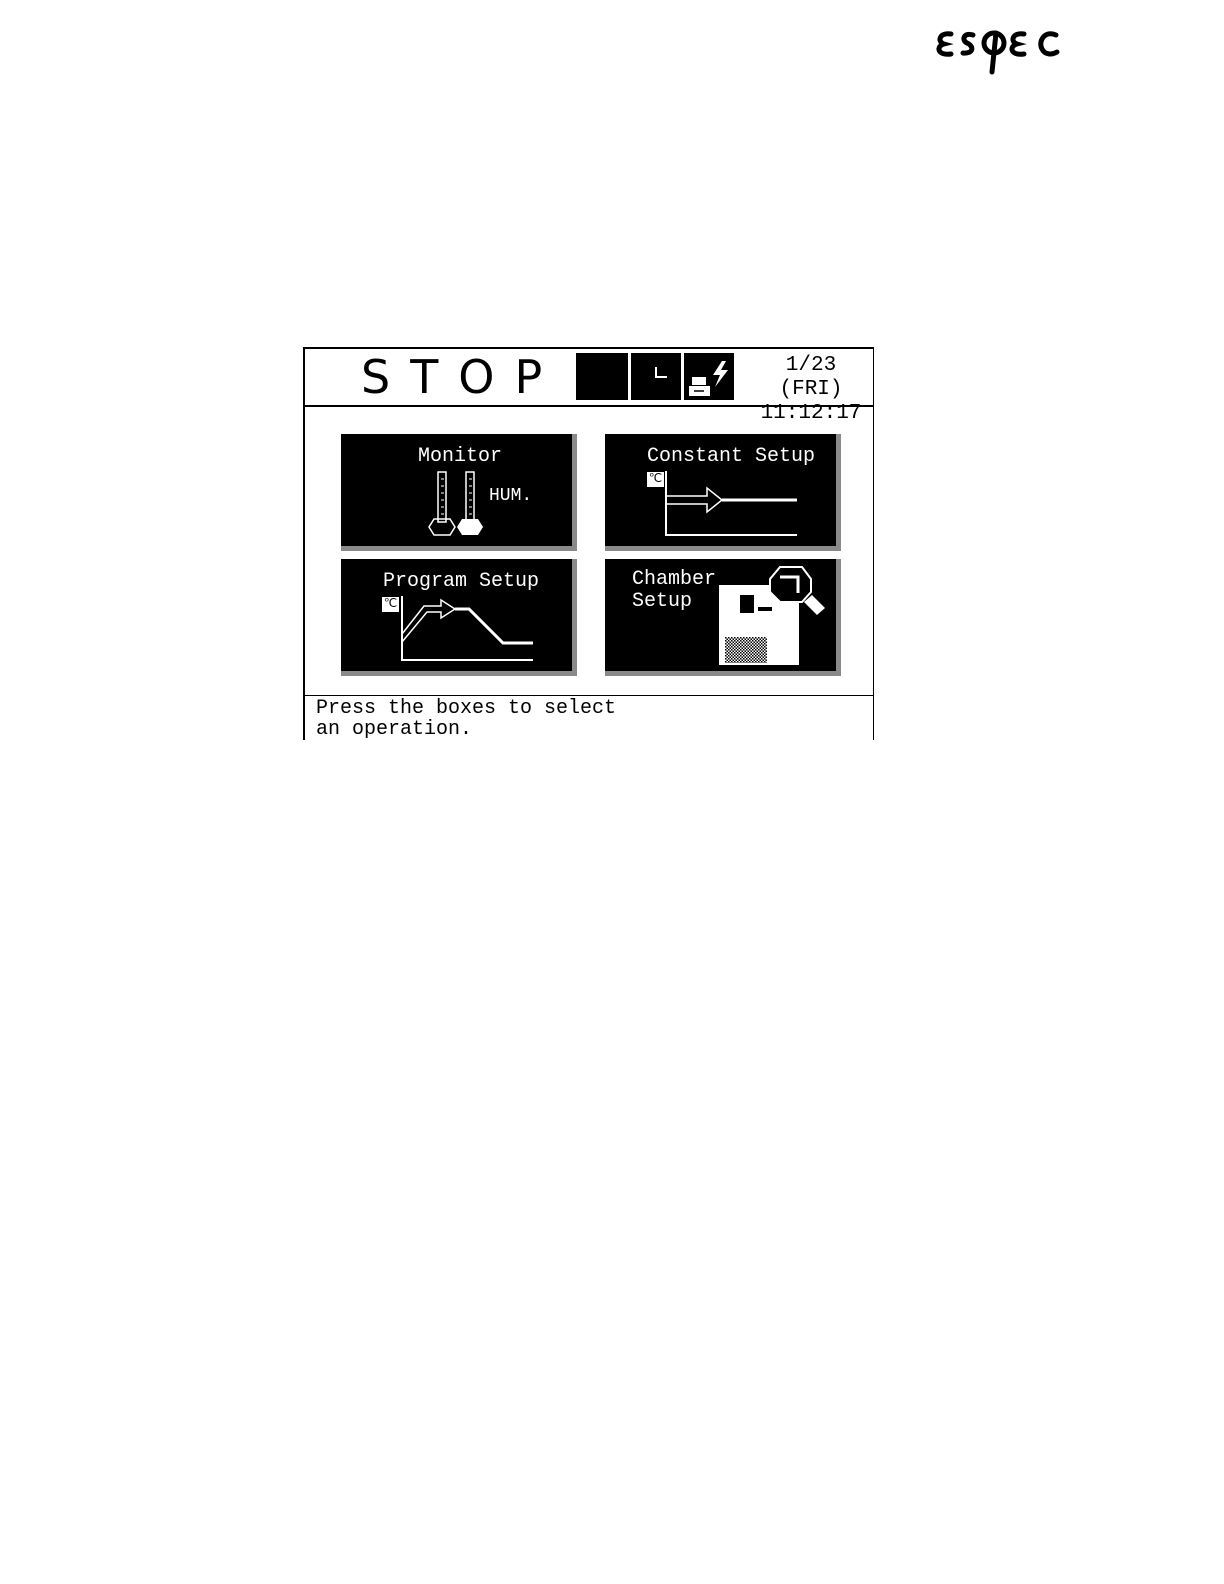 The height and width of the screenshot is (1584, 1224). Describe the element at coordinates (467, 628) in the screenshot. I see `program-graph-icon` at that location.